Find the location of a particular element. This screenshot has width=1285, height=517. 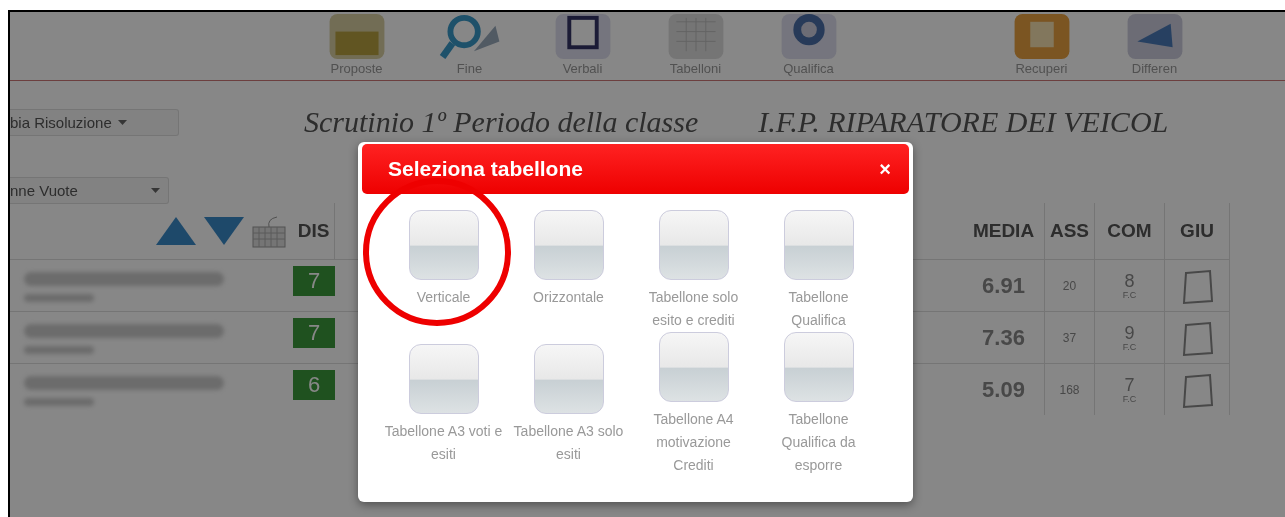

column-header: GIU is located at coordinates (1197, 231).